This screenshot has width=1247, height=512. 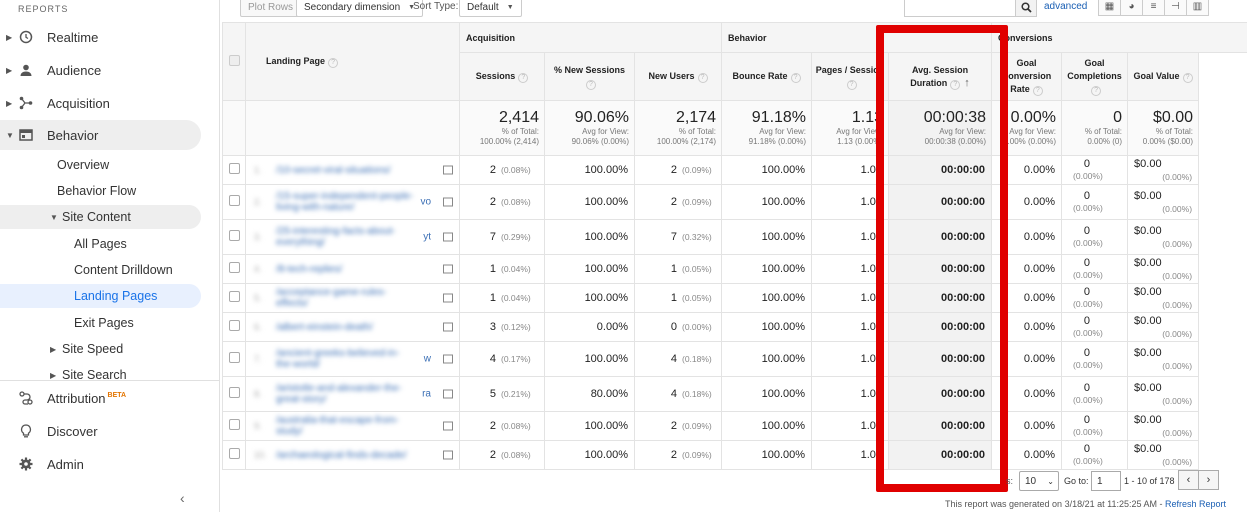 What do you see at coordinates (76, 398) in the screenshot?
I see `nav-label: Attribution` at bounding box center [76, 398].